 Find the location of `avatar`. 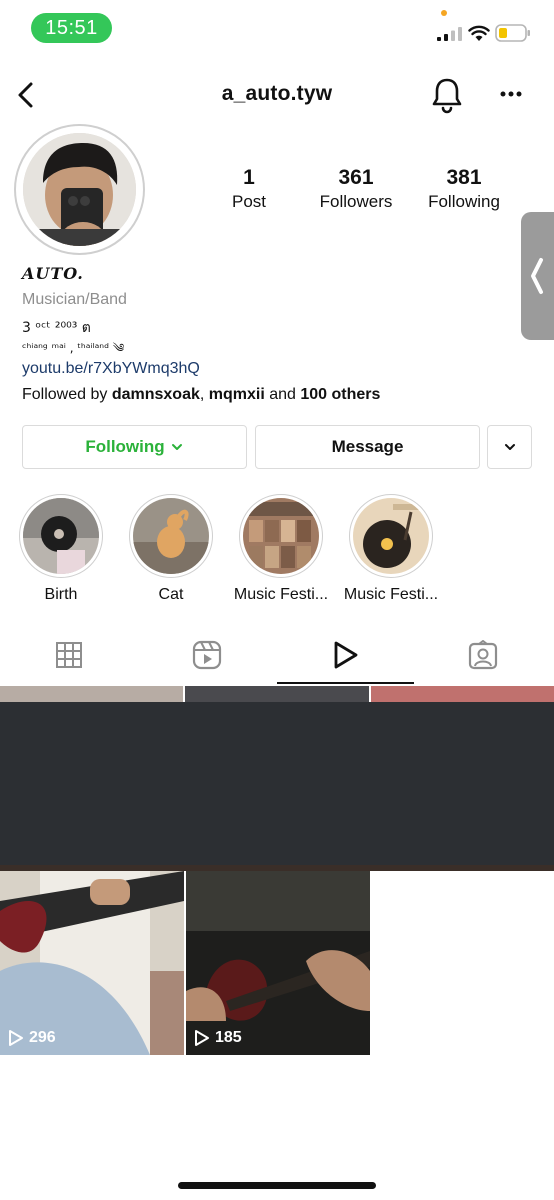

avatar is located at coordinates (79, 189).